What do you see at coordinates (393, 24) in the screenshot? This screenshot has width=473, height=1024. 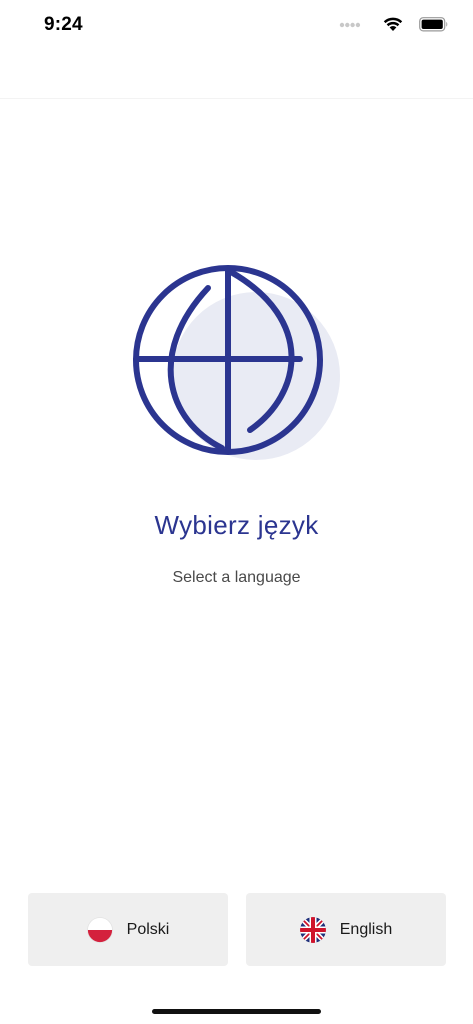 I see `wifi-icon` at bounding box center [393, 24].